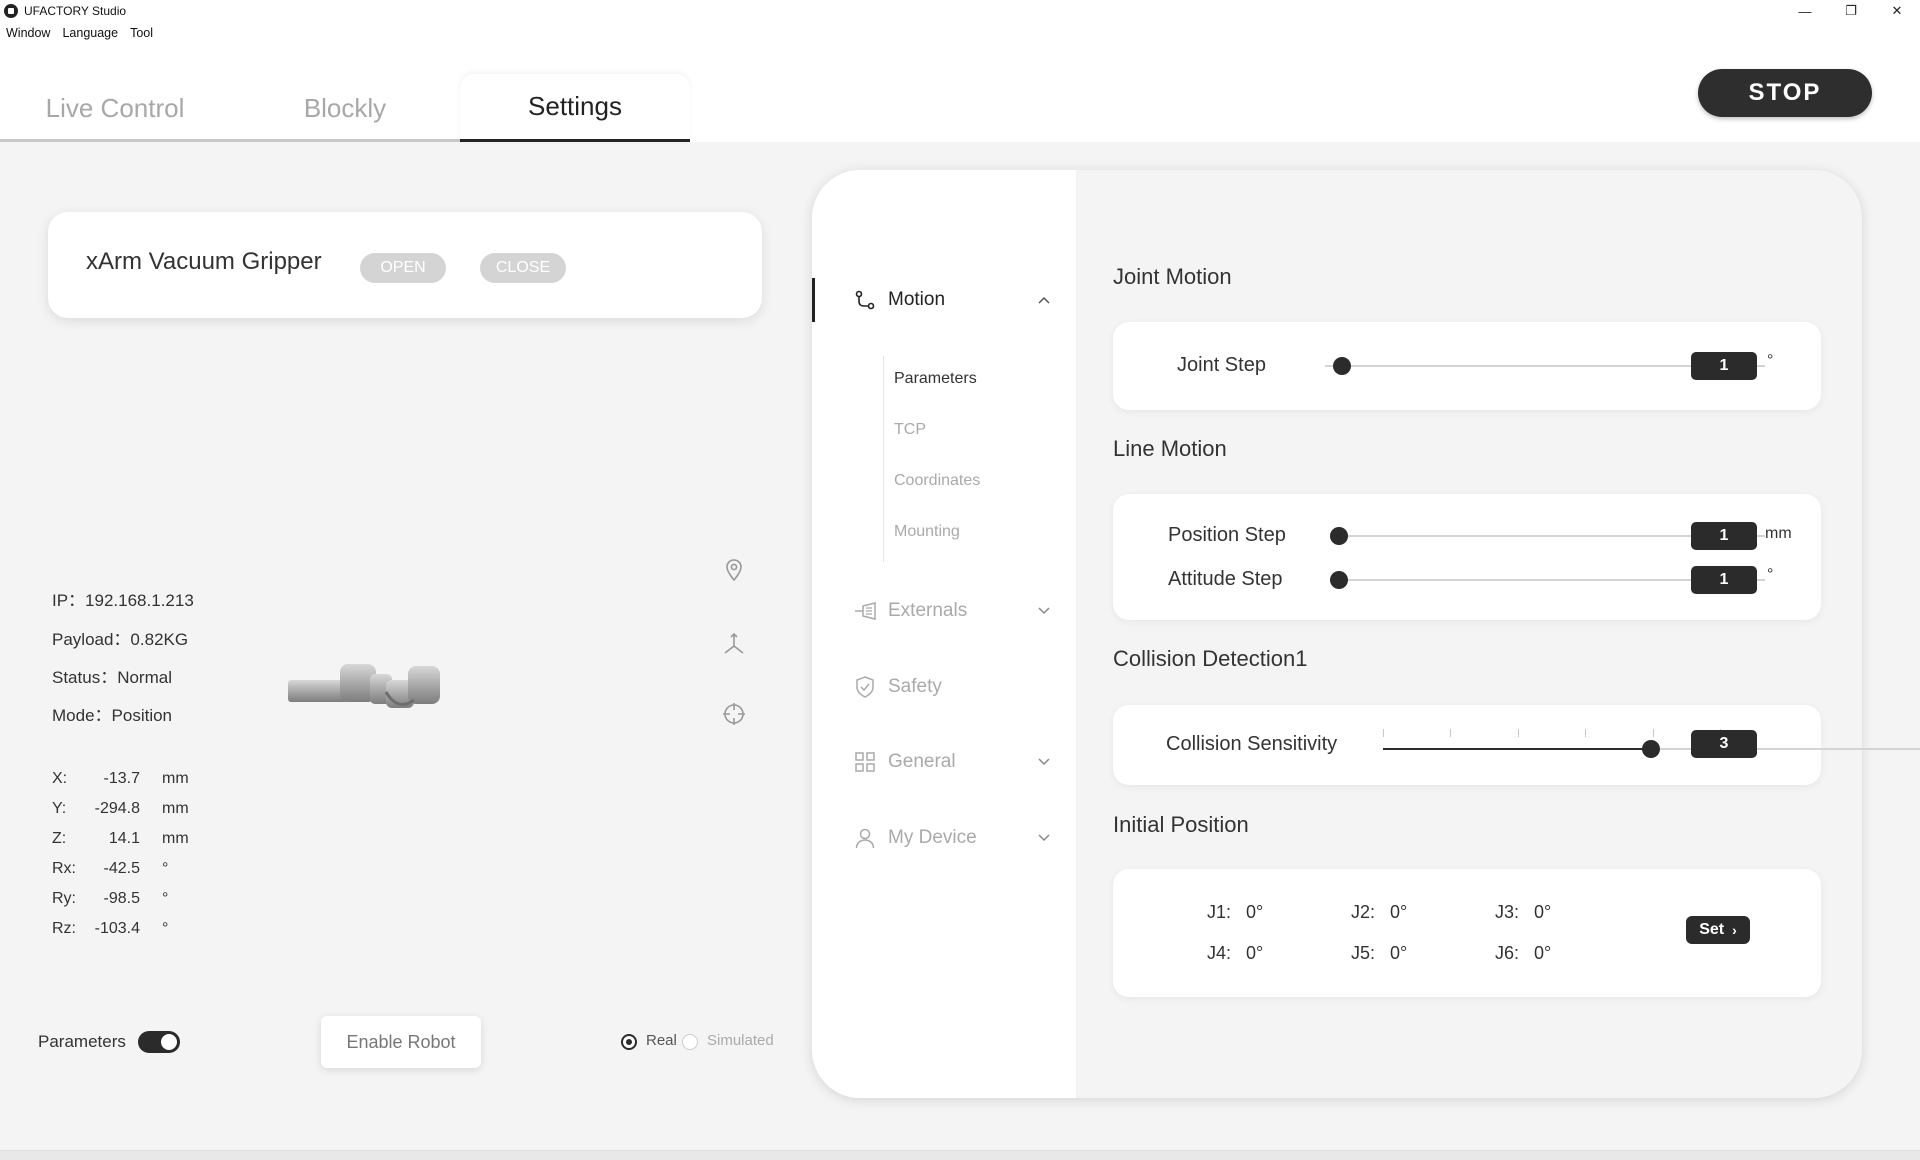 Image resolution: width=1920 pixels, height=1160 pixels. Describe the element at coordinates (1210, 658) in the screenshot. I see `collision-title: Collision Detection1` at that location.